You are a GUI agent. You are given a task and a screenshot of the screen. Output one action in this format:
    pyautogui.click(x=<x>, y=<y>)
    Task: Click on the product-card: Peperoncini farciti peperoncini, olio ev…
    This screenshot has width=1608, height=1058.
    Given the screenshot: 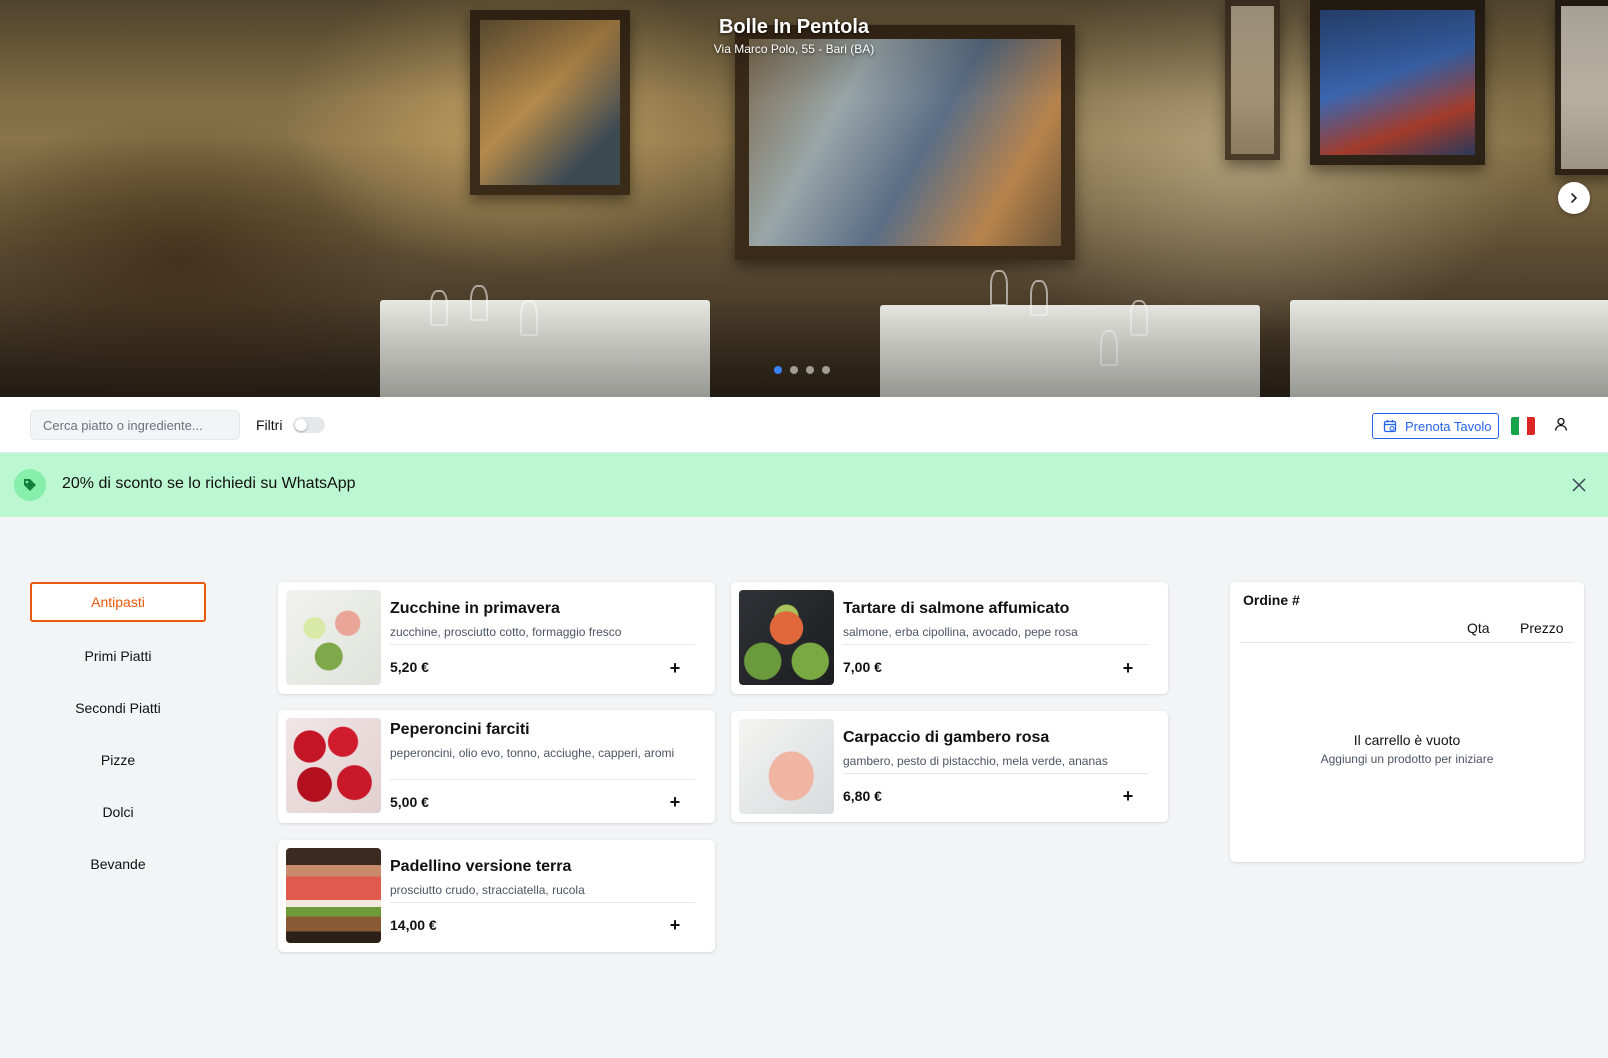 What is the action you would take?
    pyautogui.click(x=496, y=766)
    